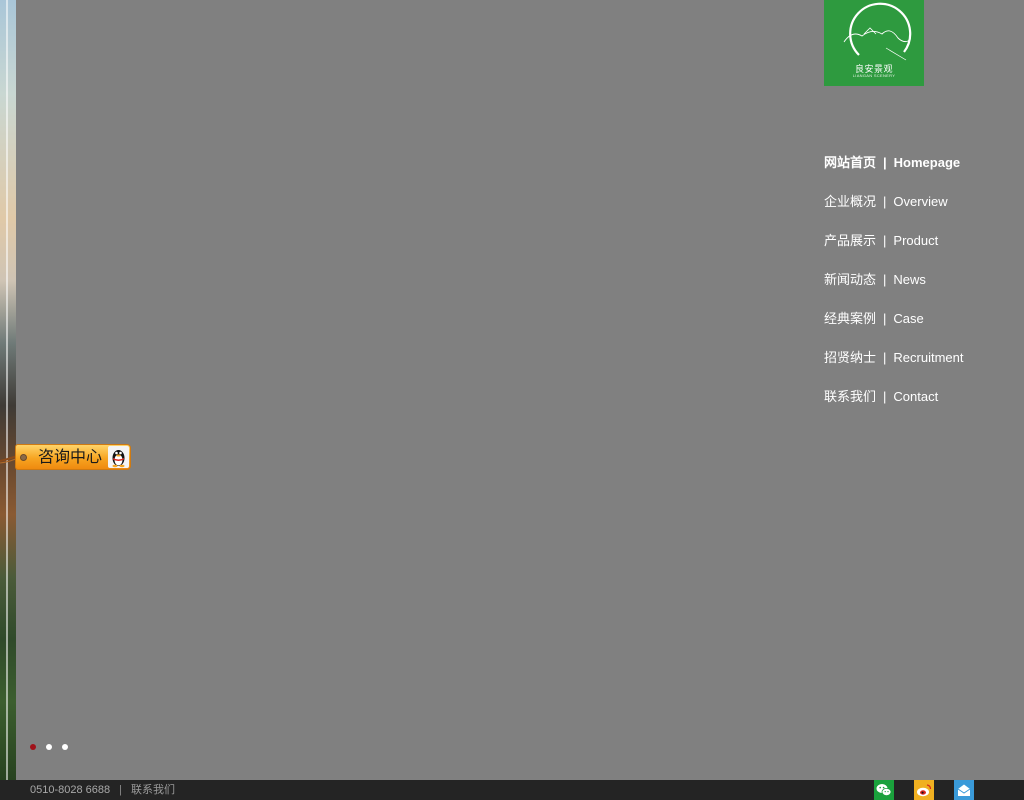 Image resolution: width=1024 pixels, height=800 pixels. I want to click on nav-label-en: Overview, so click(920, 201).